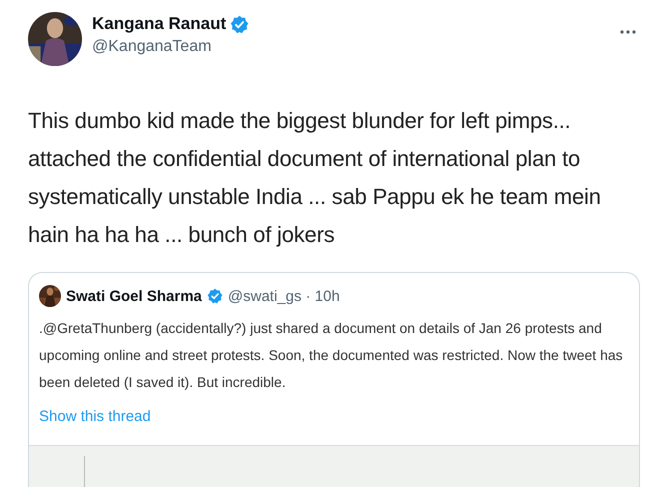 The image size is (654, 487). Describe the element at coordinates (331, 355) in the screenshot. I see `quoted-tweet-text: .@GretaThunberg (accidentally?) just shared a document on details of Jan 26 protests and upcoming online and street protests. Soon, the documented was restricted. Now the tweet has been deleted (I saved it). But incredible.` at that location.